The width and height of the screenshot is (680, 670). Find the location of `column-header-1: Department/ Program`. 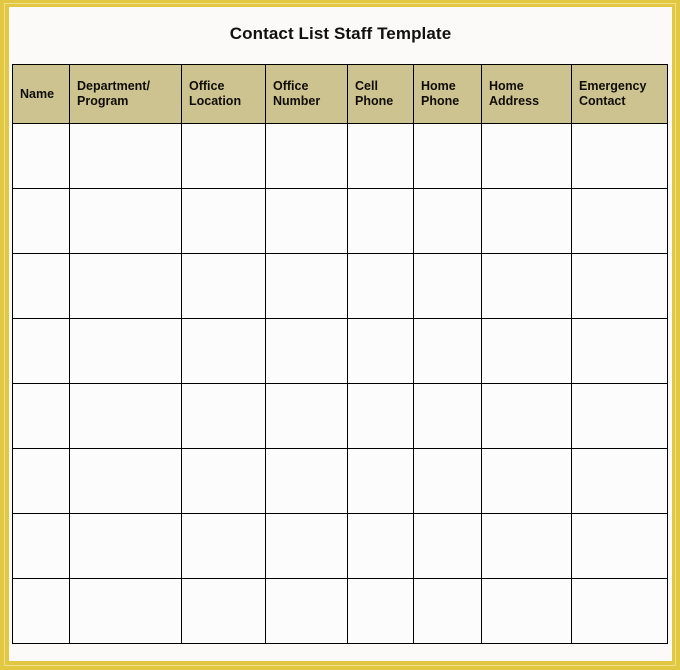

column-header-1: Department/ Program is located at coordinates (125, 94).